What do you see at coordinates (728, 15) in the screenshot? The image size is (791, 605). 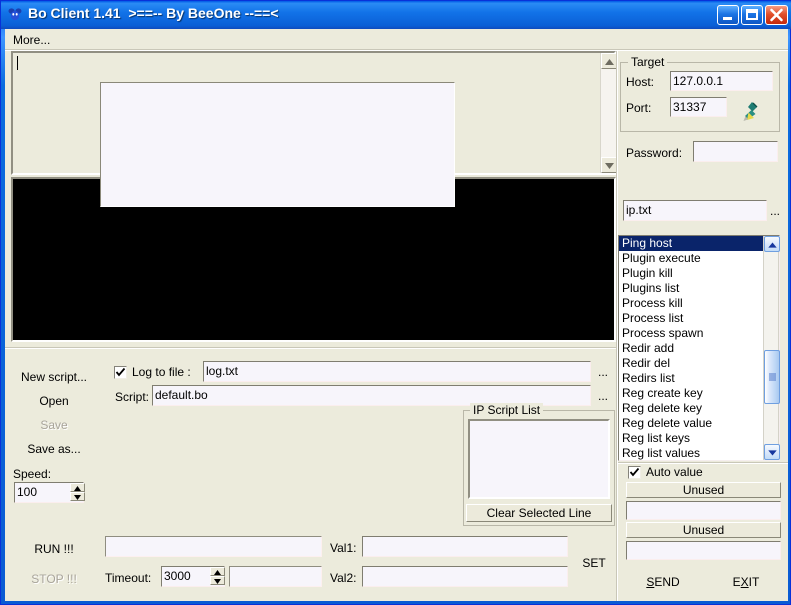 I see `minimize-button` at bounding box center [728, 15].